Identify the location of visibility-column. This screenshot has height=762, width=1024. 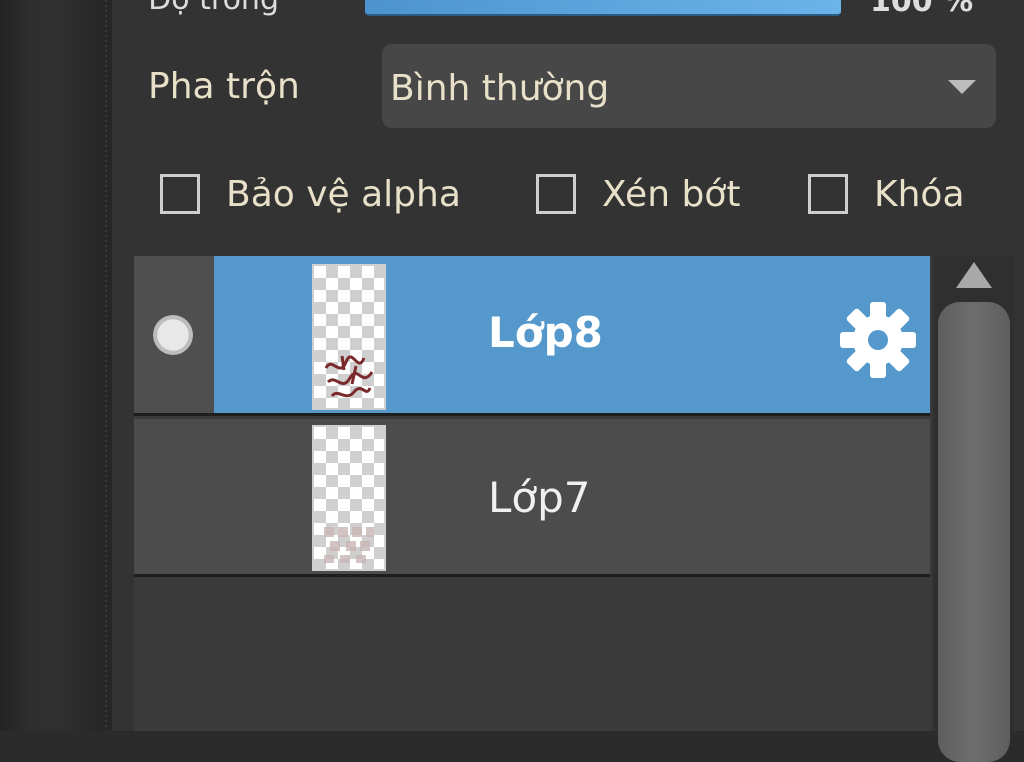
(174, 334).